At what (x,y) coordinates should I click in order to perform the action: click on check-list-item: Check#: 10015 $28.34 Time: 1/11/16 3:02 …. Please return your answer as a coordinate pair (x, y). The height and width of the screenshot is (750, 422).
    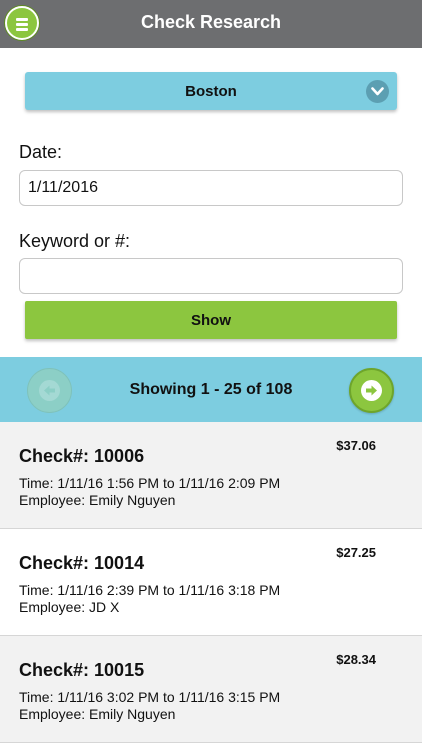
    Looking at the image, I should click on (211, 689).